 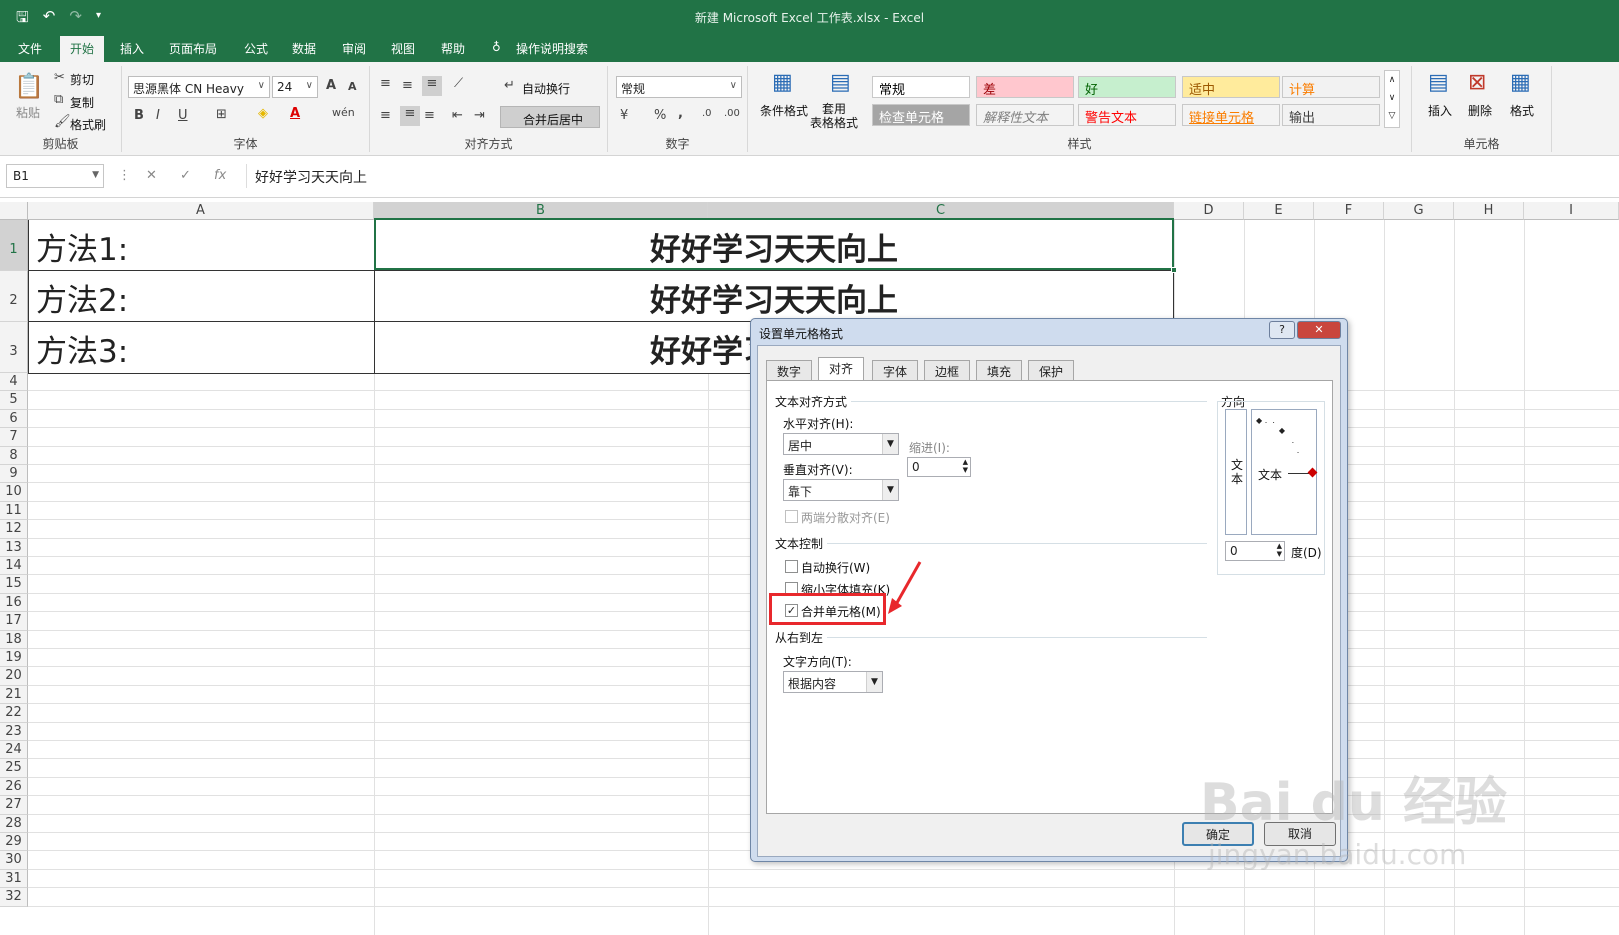 I want to click on align-left-icon: ≡, so click(x=385, y=115).